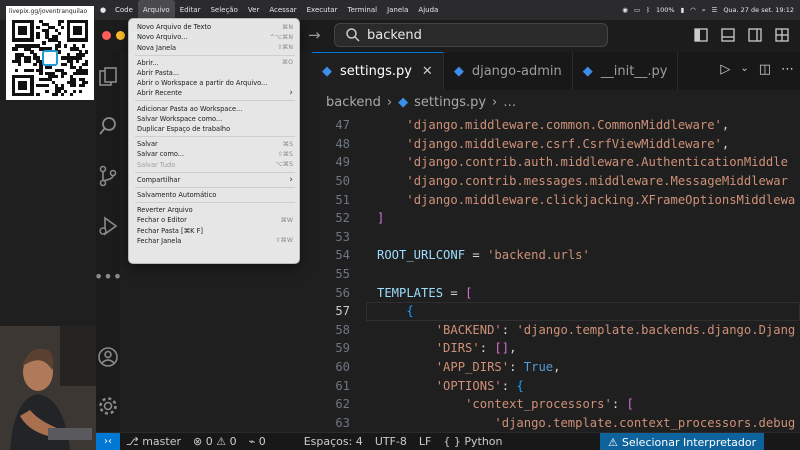  I want to click on menu-item-label: Compartilhar, so click(159, 179).